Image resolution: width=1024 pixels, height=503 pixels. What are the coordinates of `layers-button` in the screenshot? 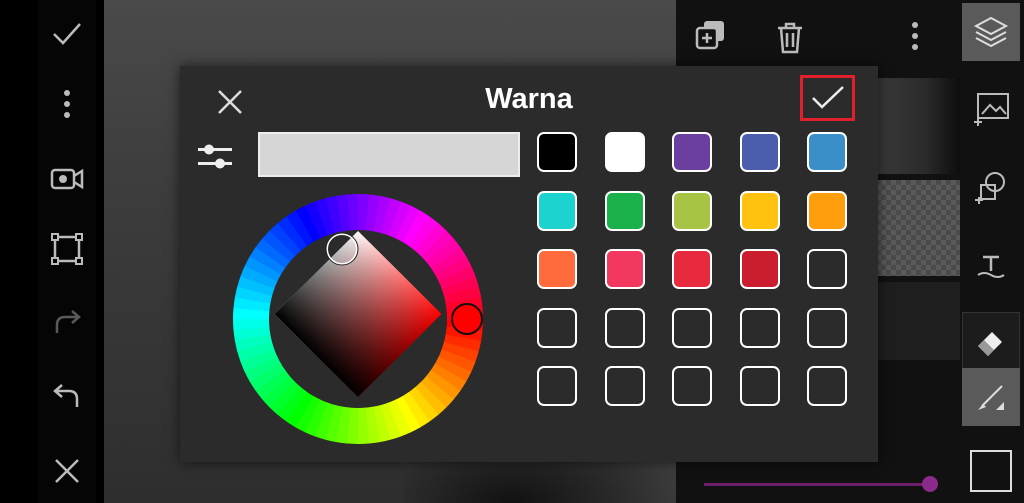 It's located at (991, 32).